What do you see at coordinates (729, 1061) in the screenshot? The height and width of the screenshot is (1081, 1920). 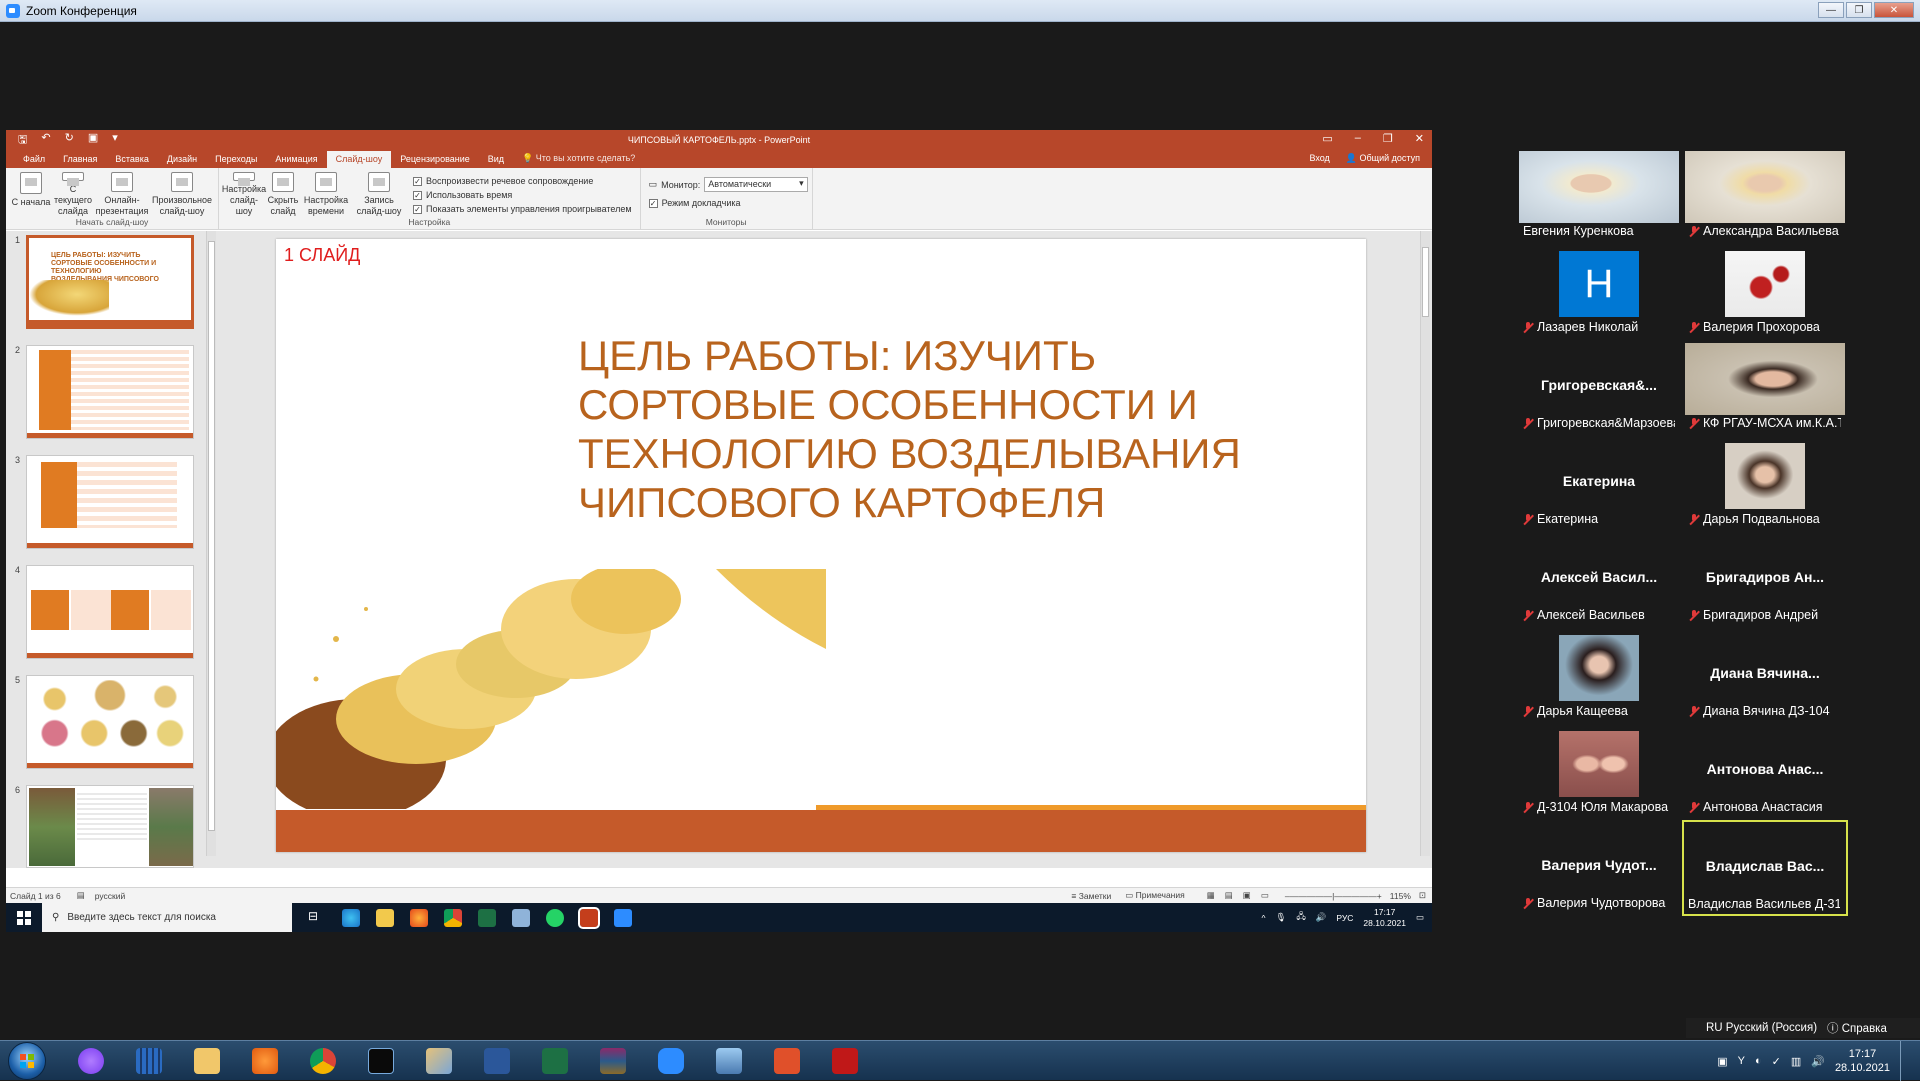 I see `image-viewer-icon` at bounding box center [729, 1061].